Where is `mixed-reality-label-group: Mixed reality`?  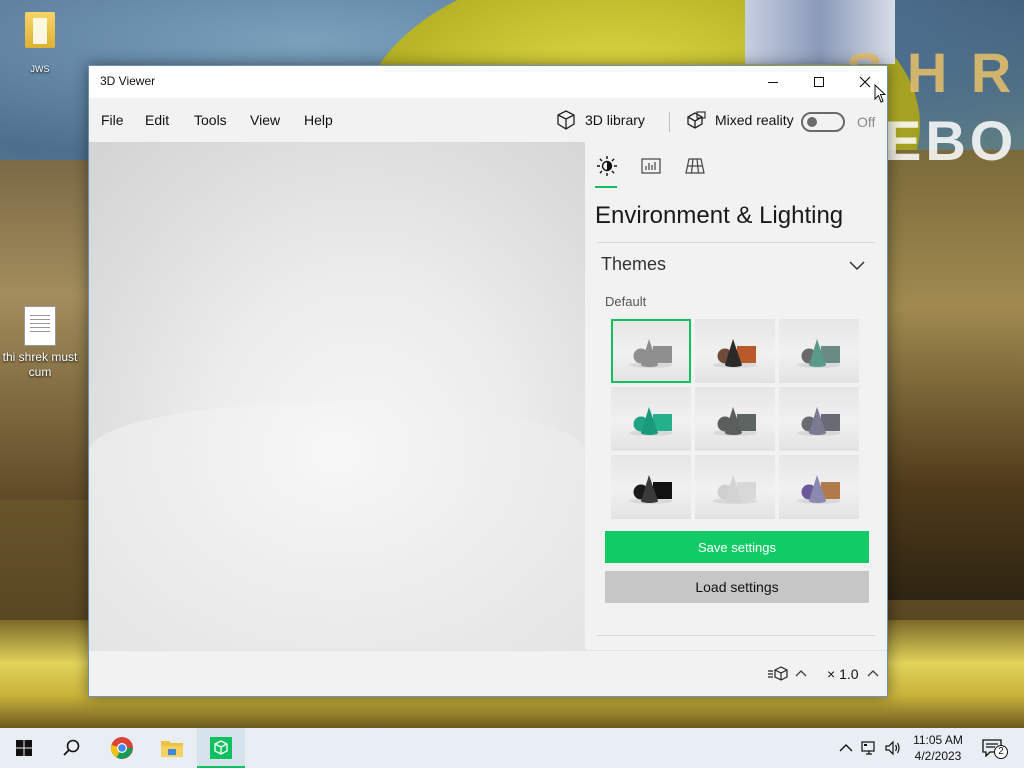 mixed-reality-label-group: Mixed reality is located at coordinates (739, 120).